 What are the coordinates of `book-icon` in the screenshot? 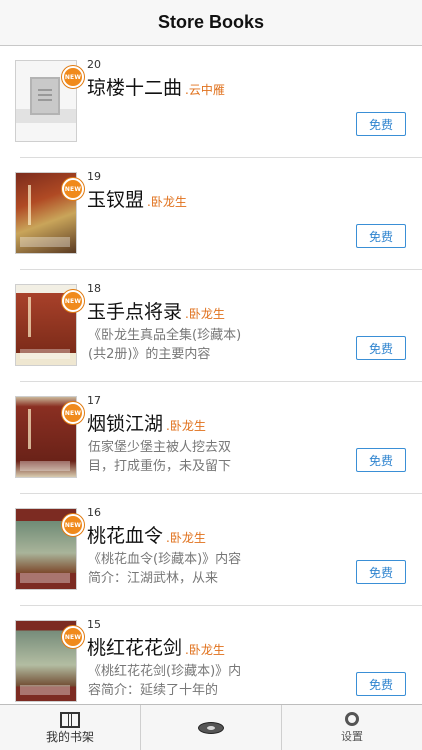 It's located at (45, 96).